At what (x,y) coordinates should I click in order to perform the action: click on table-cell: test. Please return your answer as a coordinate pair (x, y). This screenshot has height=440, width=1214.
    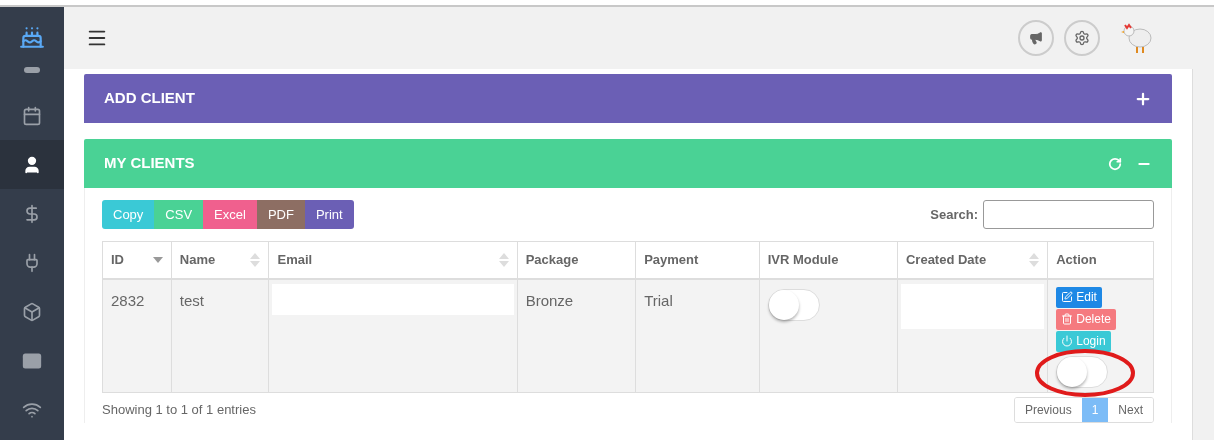
    Looking at the image, I should click on (220, 335).